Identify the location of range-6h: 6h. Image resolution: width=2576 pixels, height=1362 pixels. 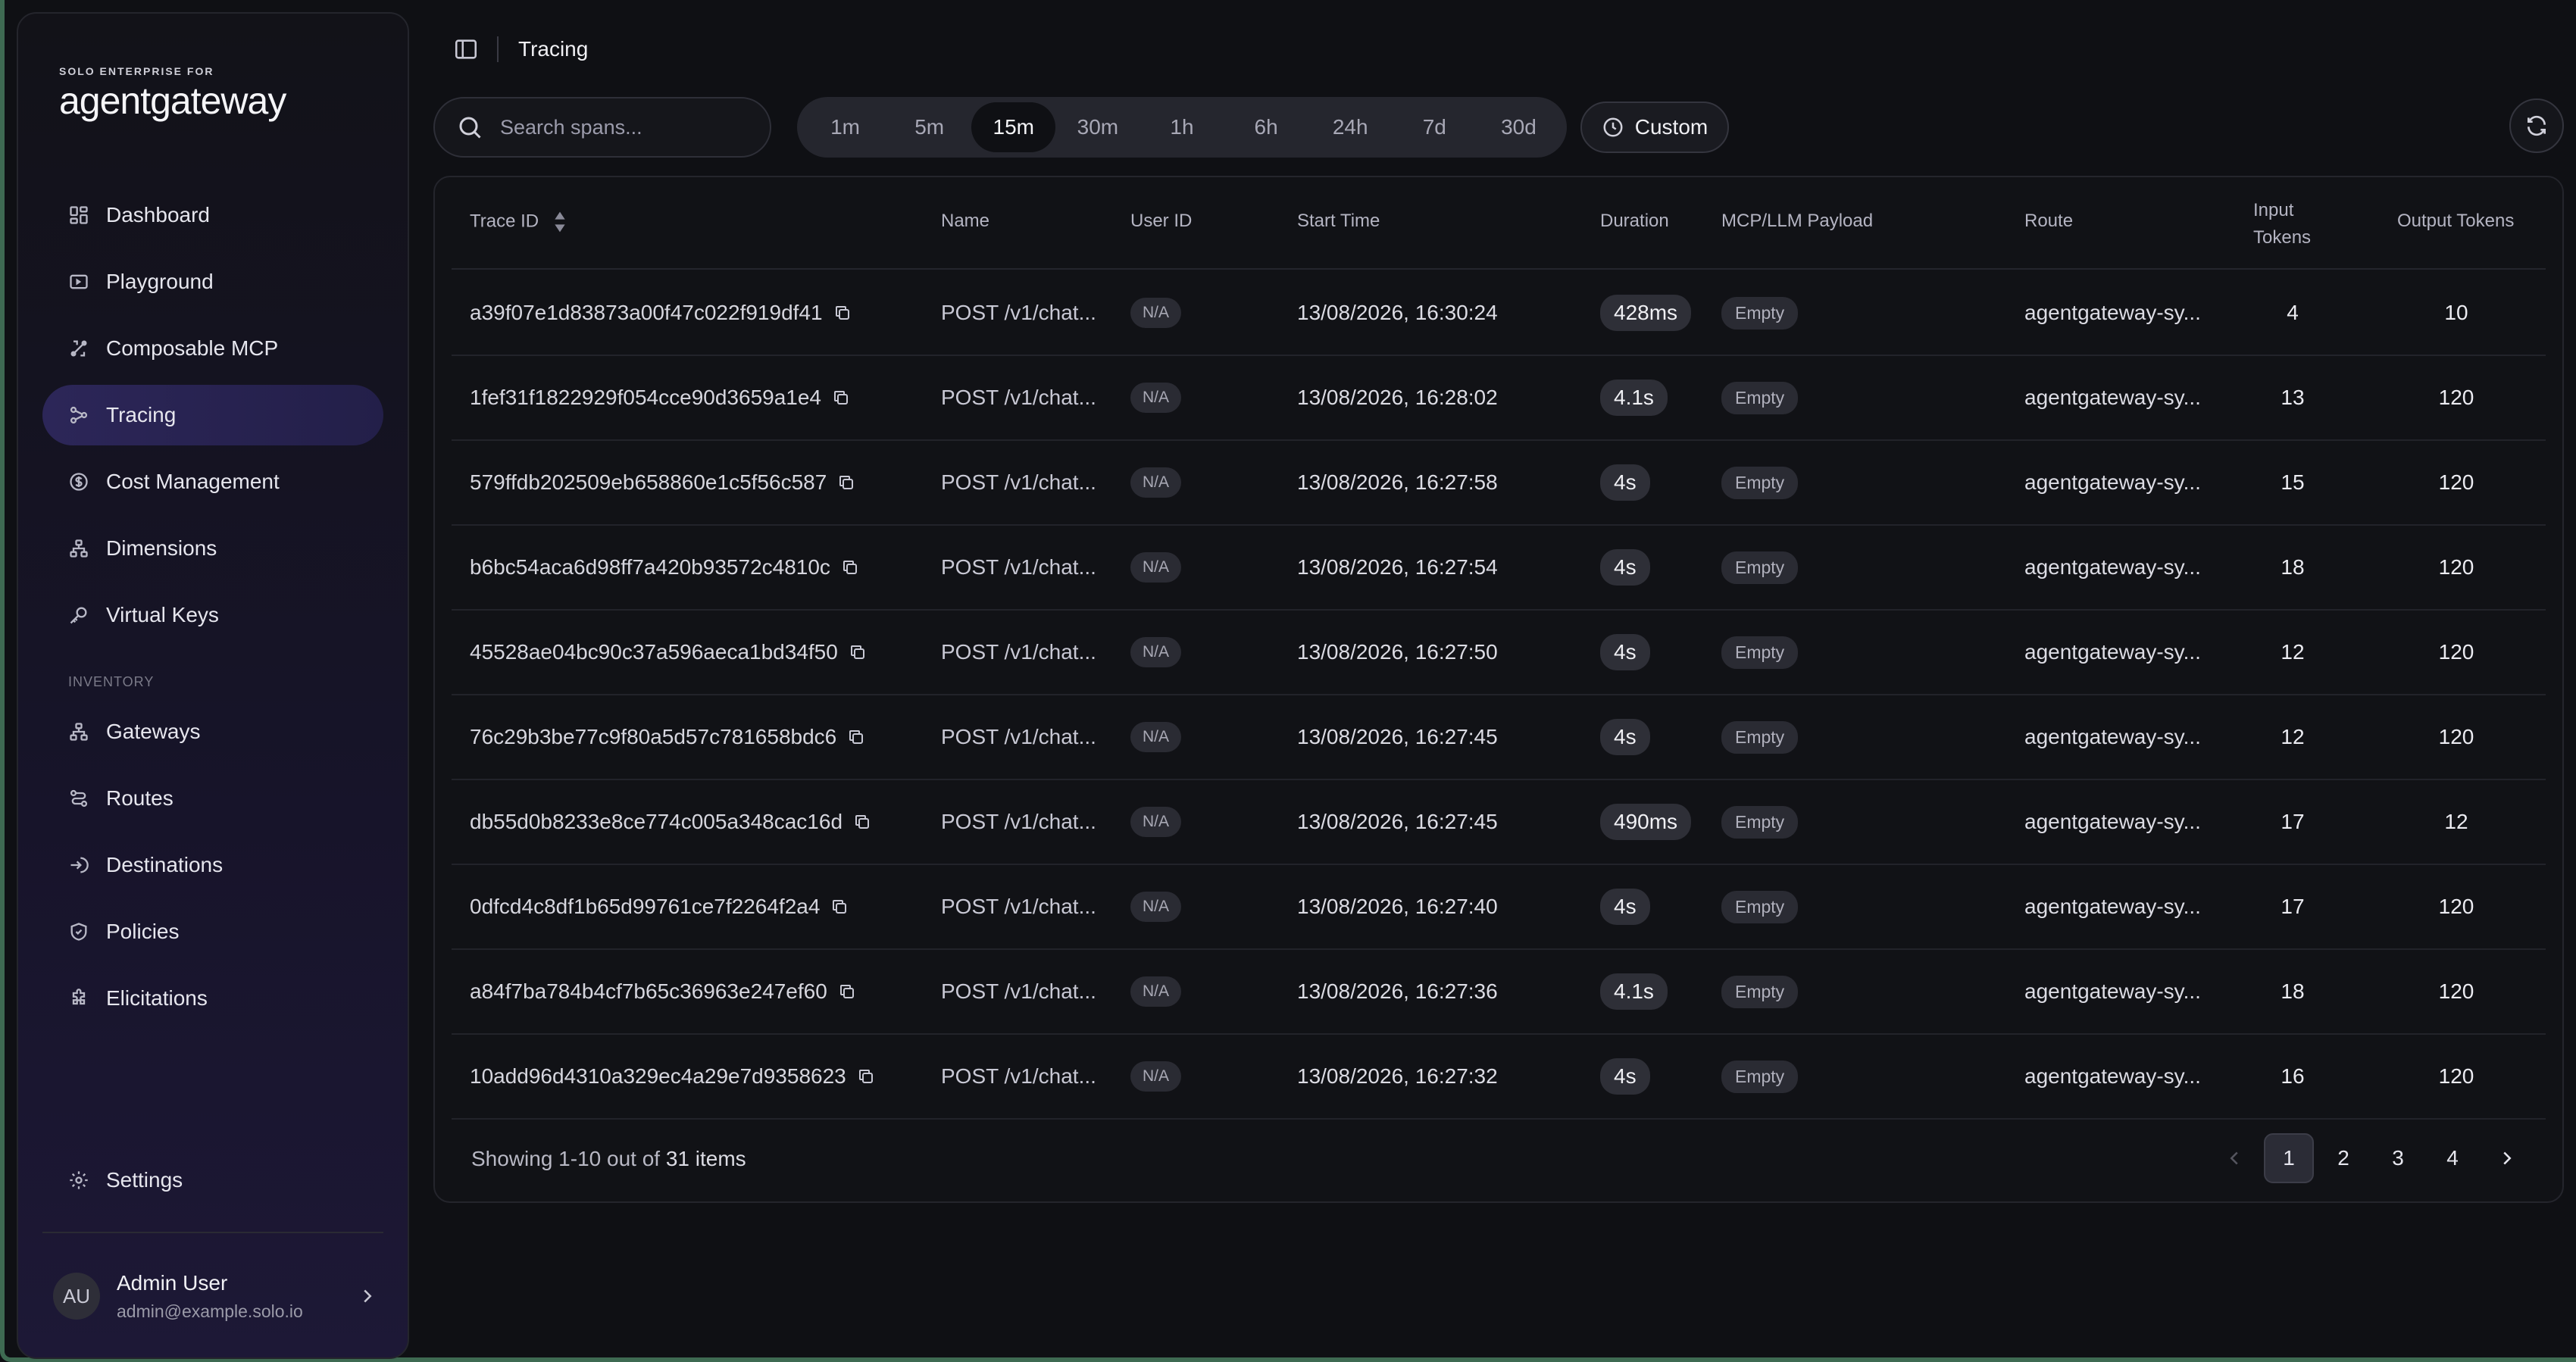
(1266, 127).